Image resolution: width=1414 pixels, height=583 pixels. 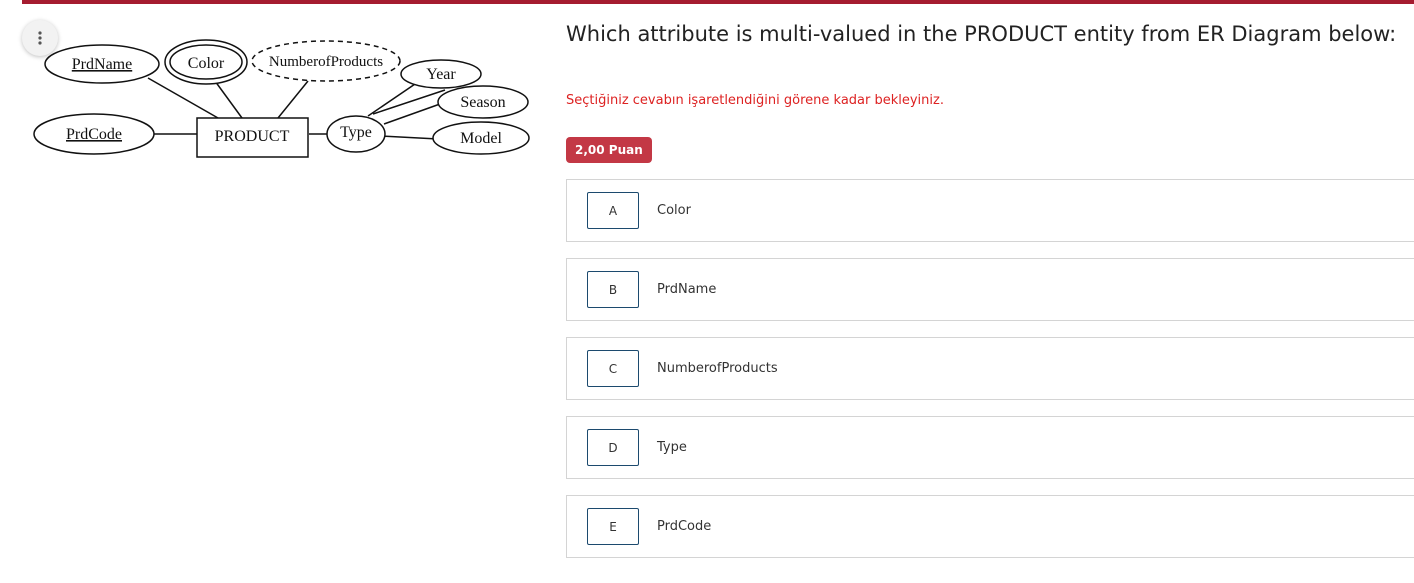 I want to click on option-letter: B, so click(x=613, y=289).